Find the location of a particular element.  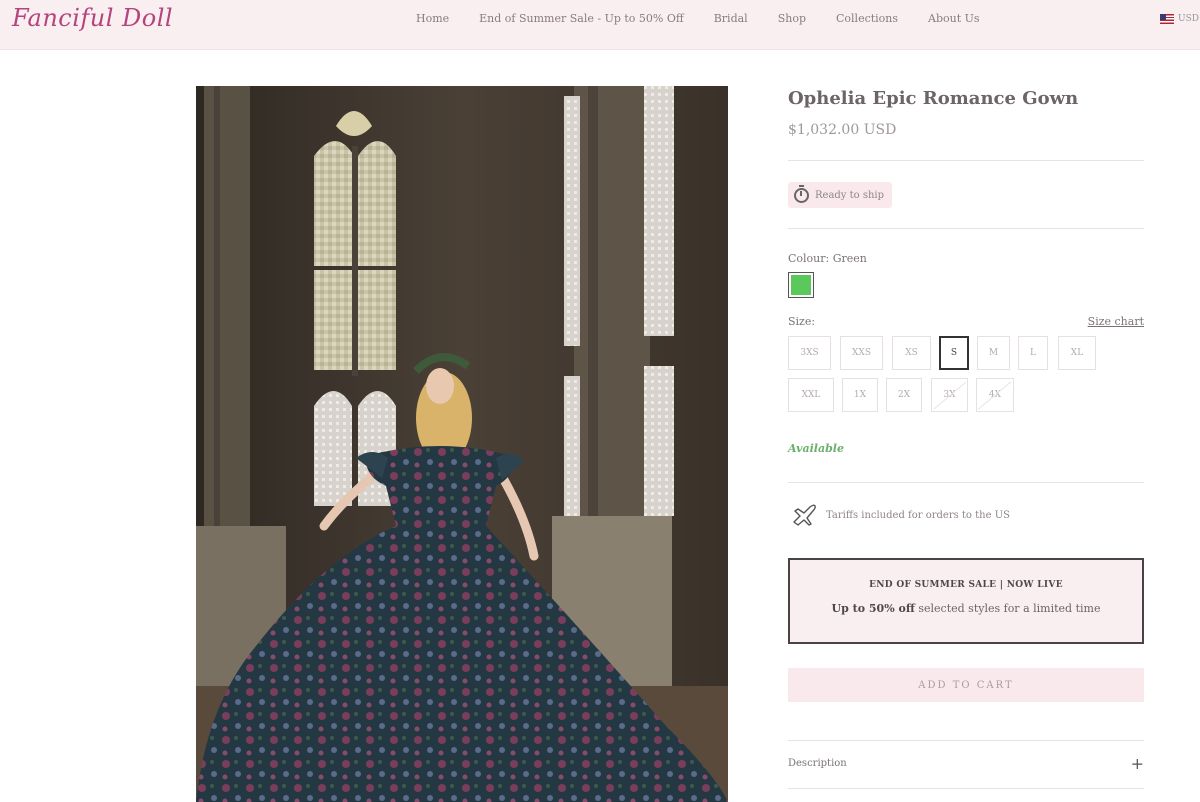

size-option-xl: XL is located at coordinates (1077, 353).